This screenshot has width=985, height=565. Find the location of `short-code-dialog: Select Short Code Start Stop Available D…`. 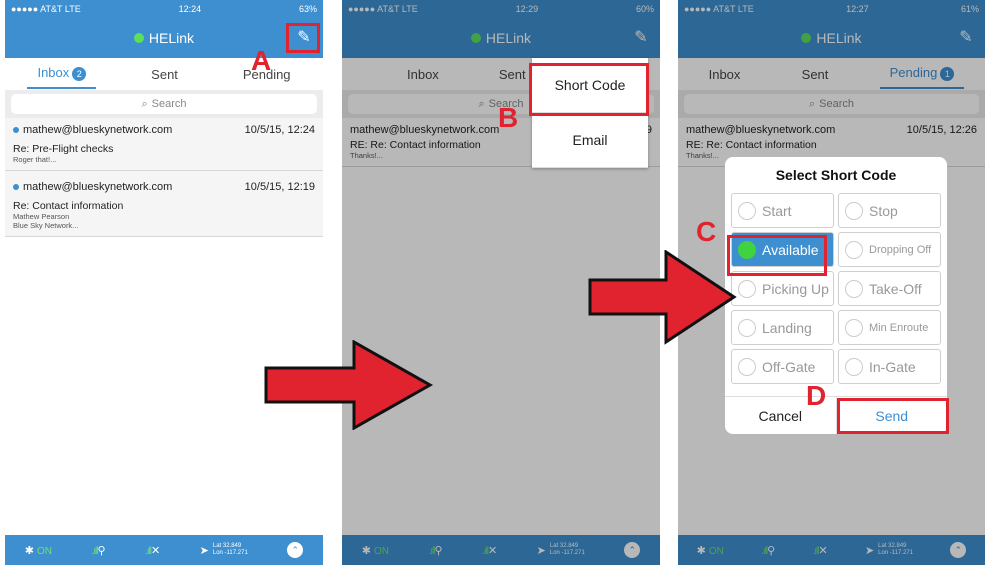

short-code-dialog: Select Short Code Start Stop Available D… is located at coordinates (836, 295).